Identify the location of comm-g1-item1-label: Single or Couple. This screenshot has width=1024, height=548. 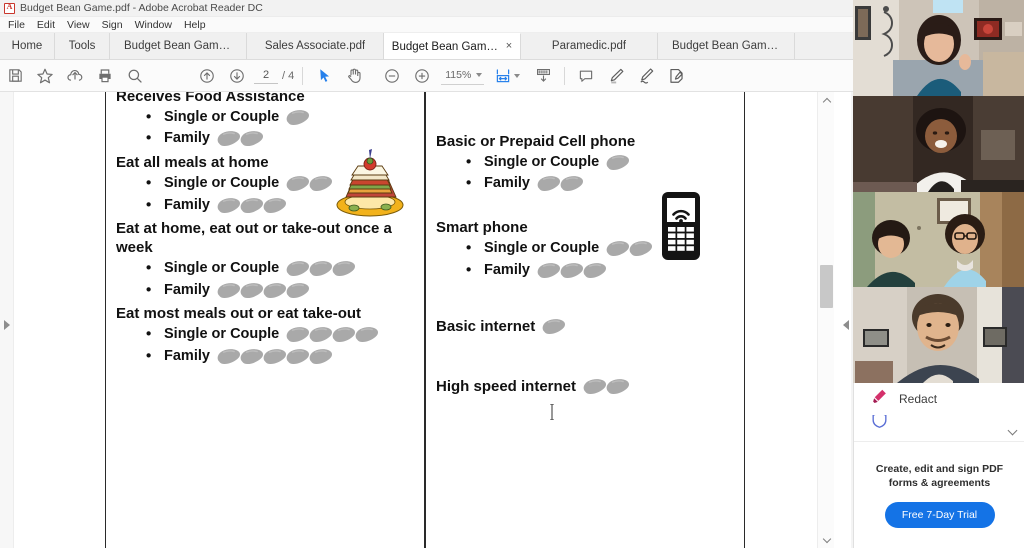
(542, 161).